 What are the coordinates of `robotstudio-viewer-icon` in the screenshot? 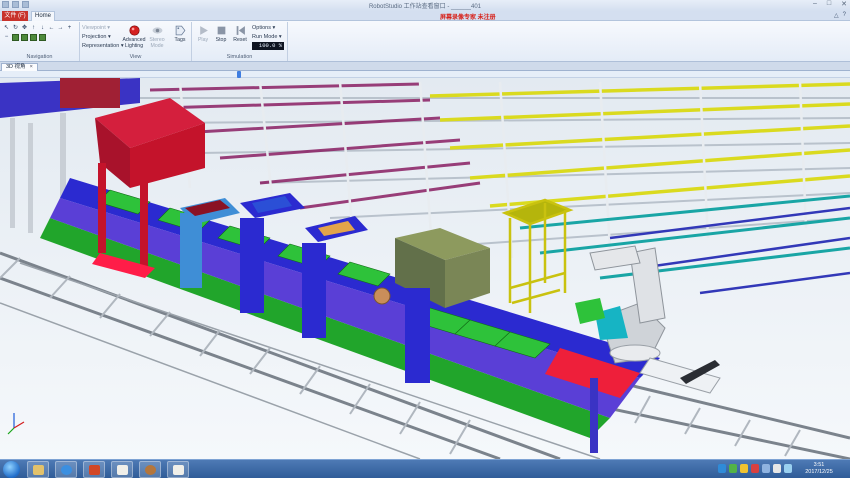 It's located at (178, 470).